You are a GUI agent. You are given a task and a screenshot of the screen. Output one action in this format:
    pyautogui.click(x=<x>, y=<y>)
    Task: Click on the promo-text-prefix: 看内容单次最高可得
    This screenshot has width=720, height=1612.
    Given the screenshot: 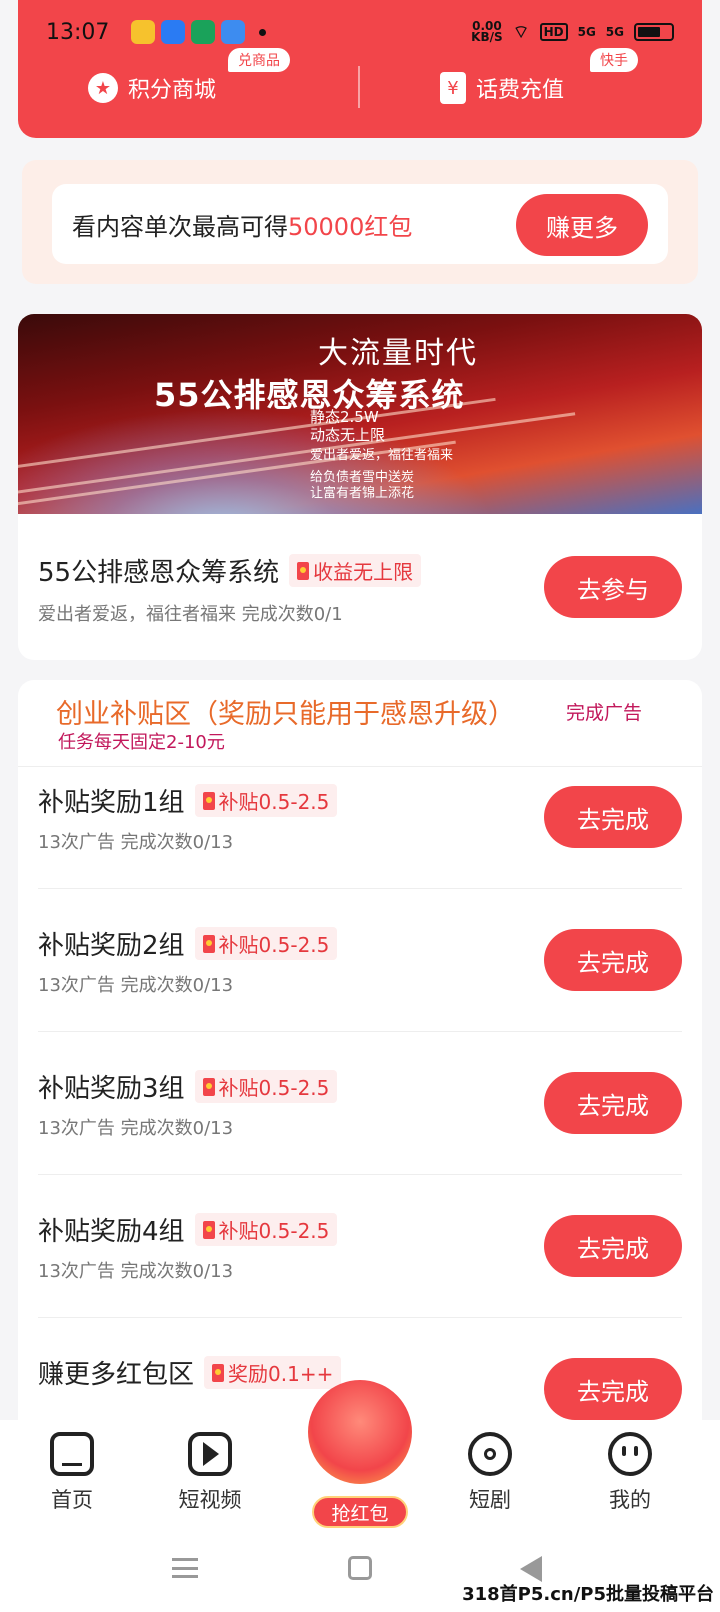 What is the action you would take?
    pyautogui.click(x=180, y=226)
    